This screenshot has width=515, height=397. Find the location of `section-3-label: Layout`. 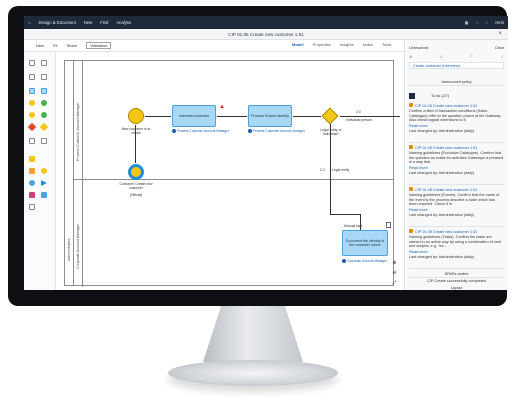

section-3-label: Layout is located at coordinates (456, 288).